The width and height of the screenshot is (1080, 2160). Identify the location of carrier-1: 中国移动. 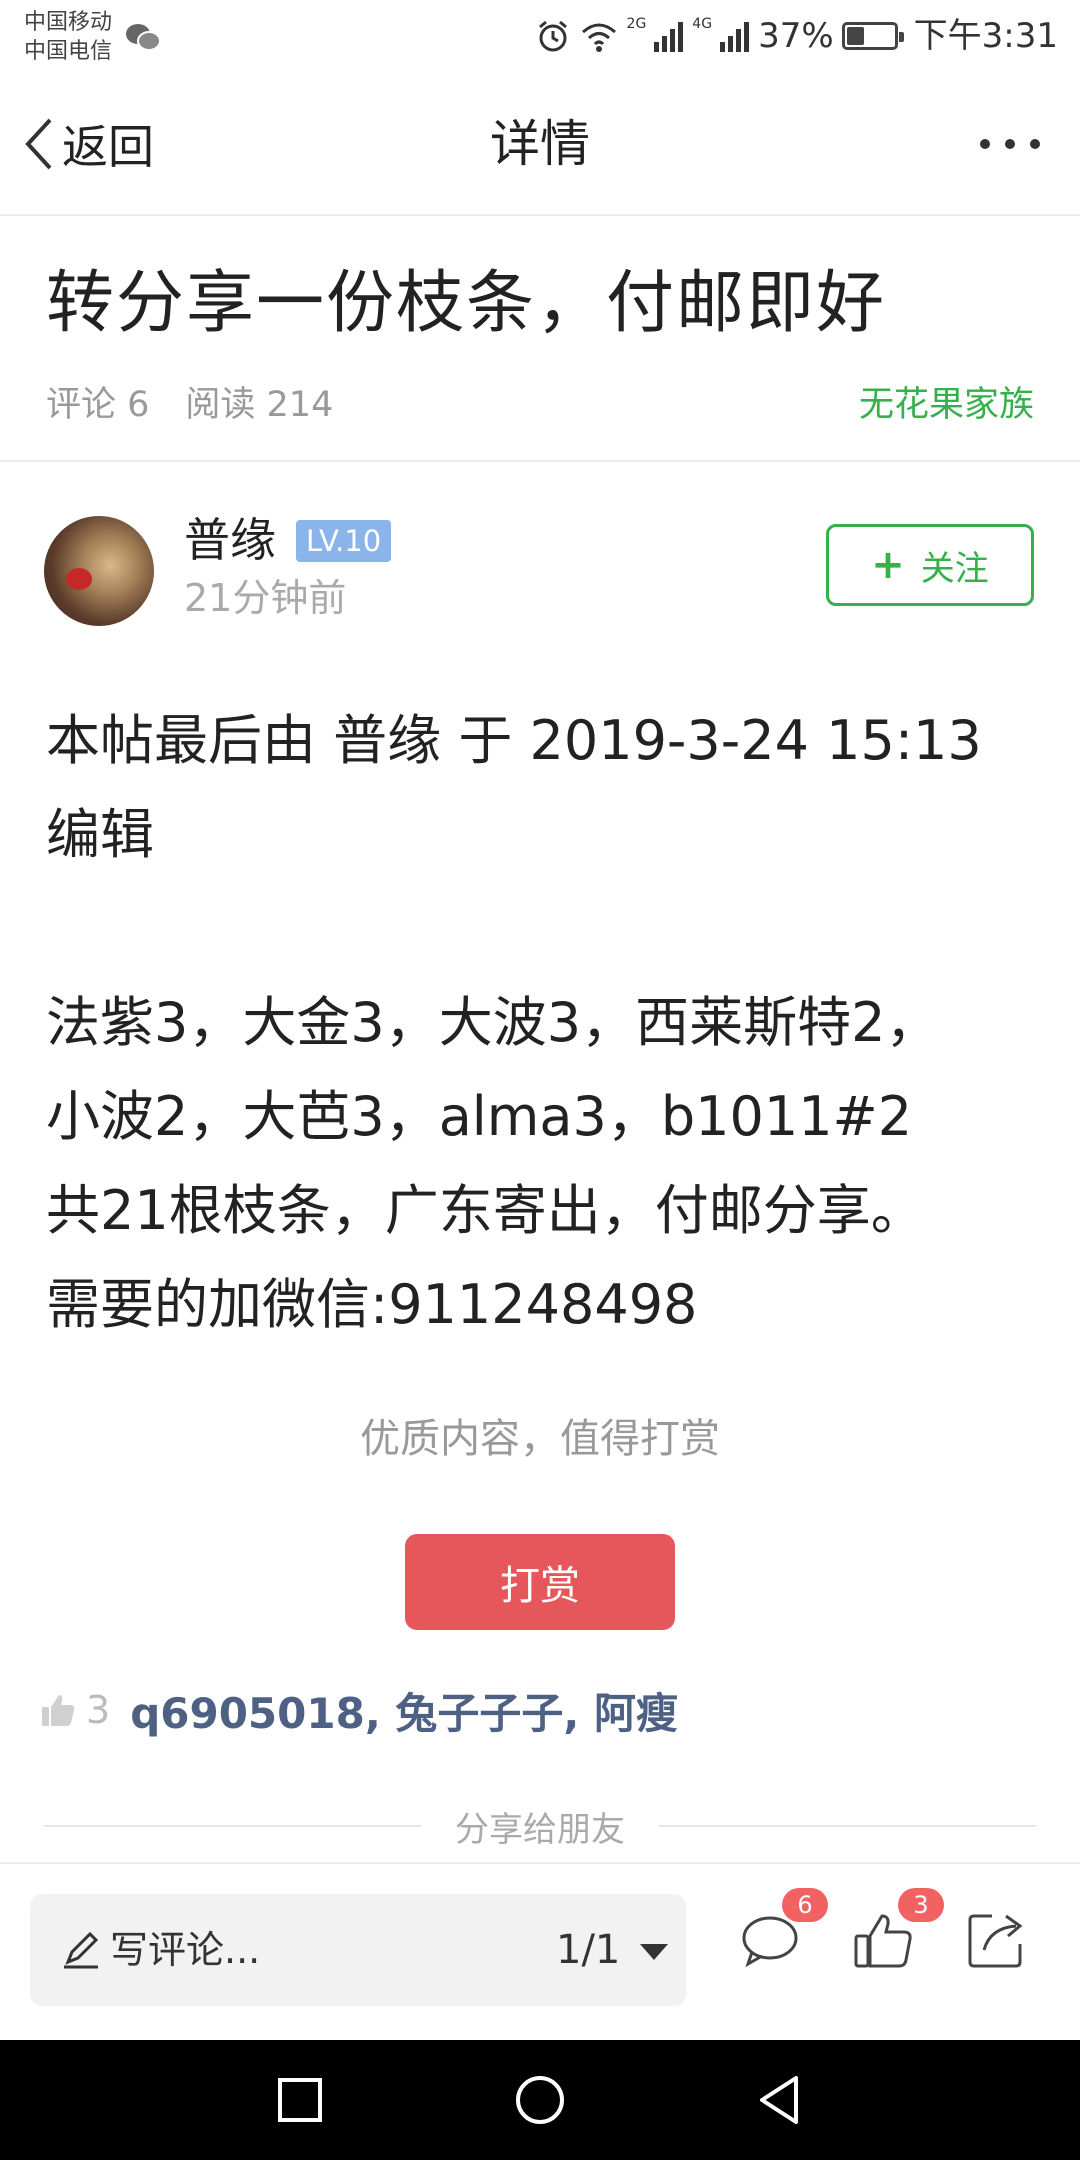
(68, 22).